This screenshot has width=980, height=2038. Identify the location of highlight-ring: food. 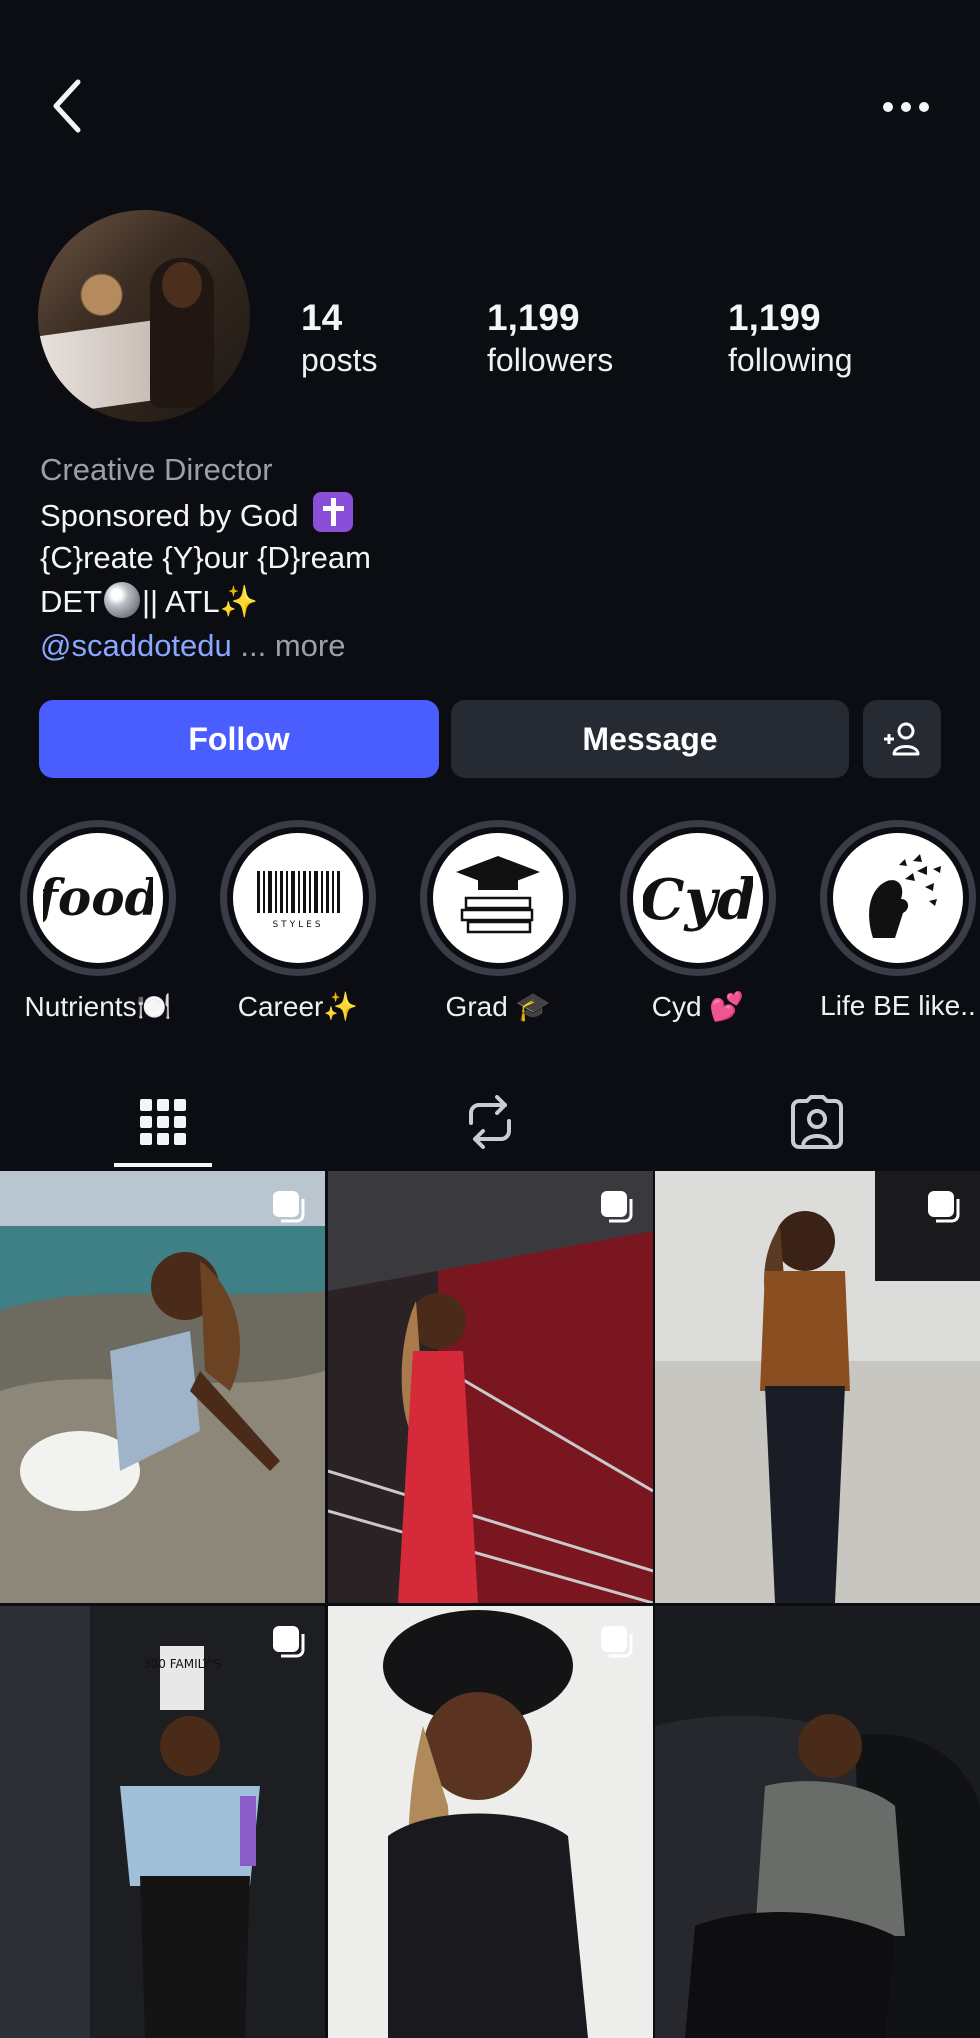
(98, 898).